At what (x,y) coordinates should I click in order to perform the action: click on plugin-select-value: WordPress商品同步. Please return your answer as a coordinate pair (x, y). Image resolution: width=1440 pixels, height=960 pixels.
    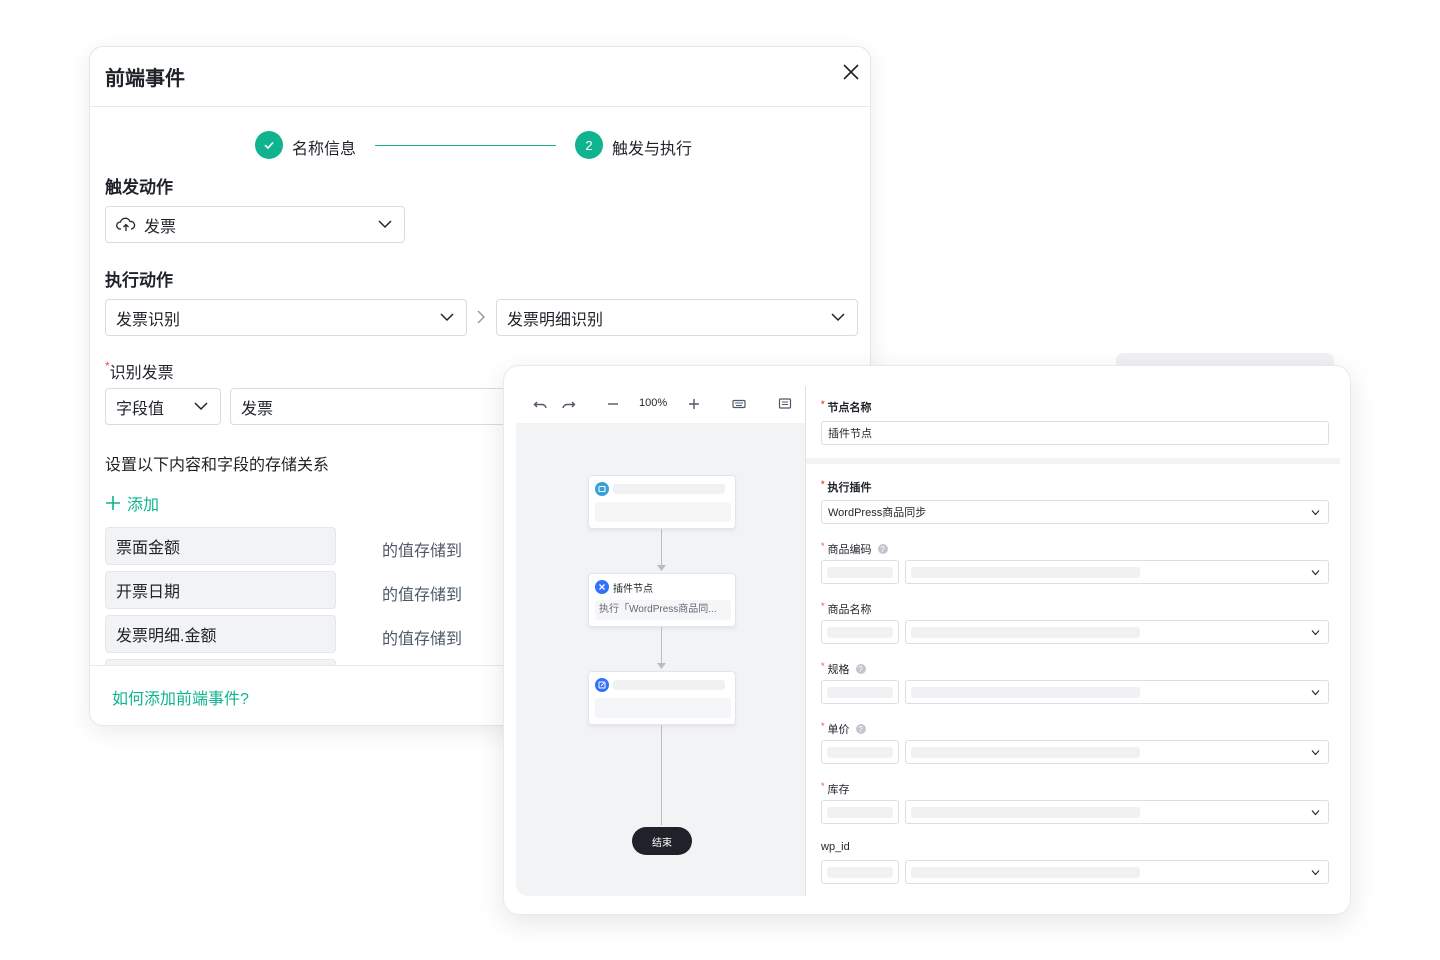
    Looking at the image, I should click on (877, 513).